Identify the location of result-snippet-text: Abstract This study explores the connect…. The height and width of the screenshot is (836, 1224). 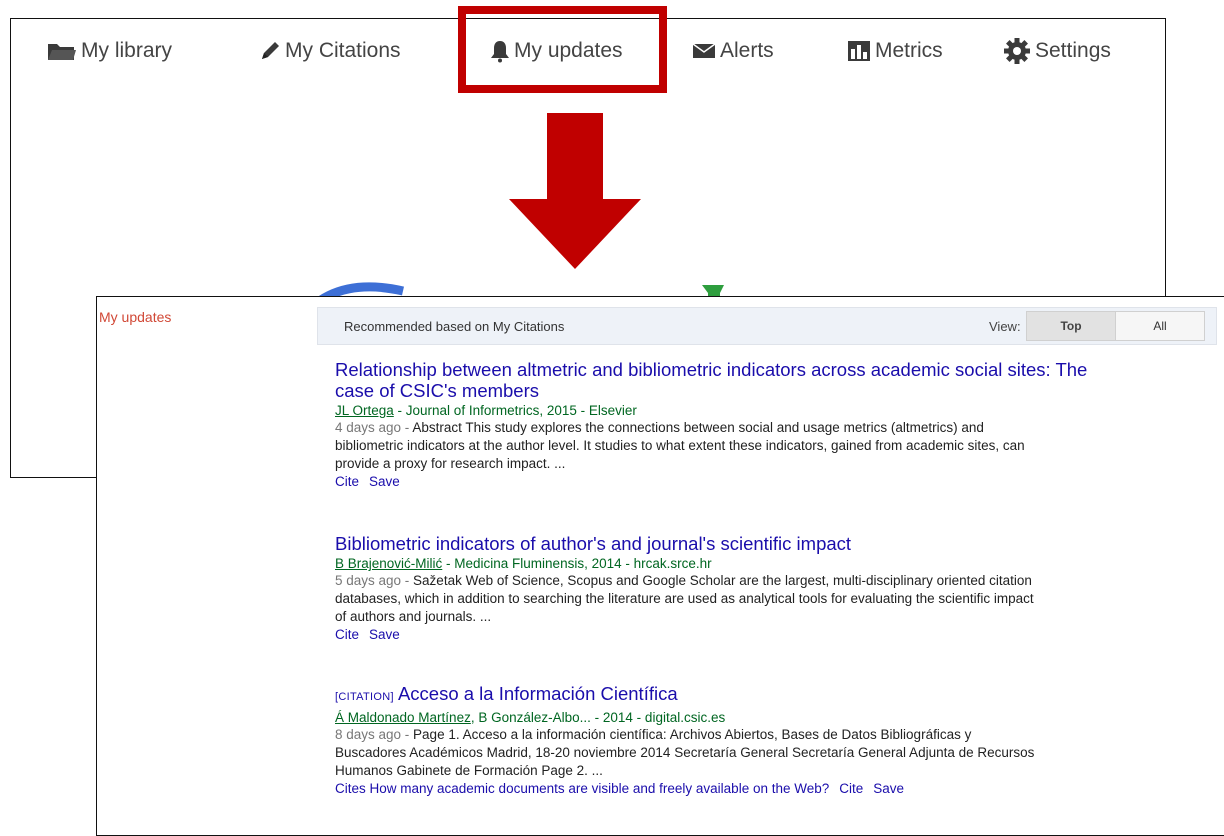
(680, 445).